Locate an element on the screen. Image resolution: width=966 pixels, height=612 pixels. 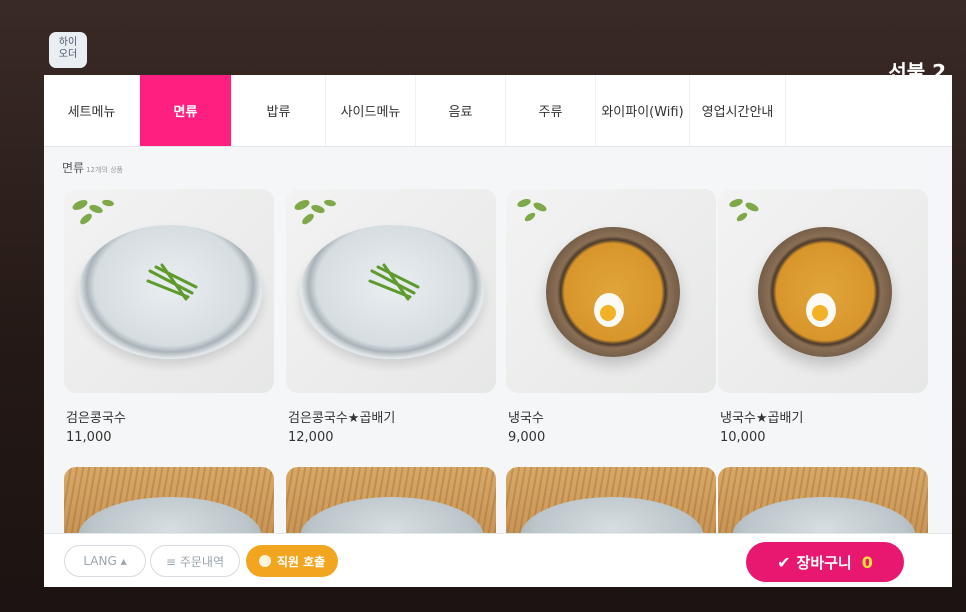
tab-label: 음료 is located at coordinates (460, 112).